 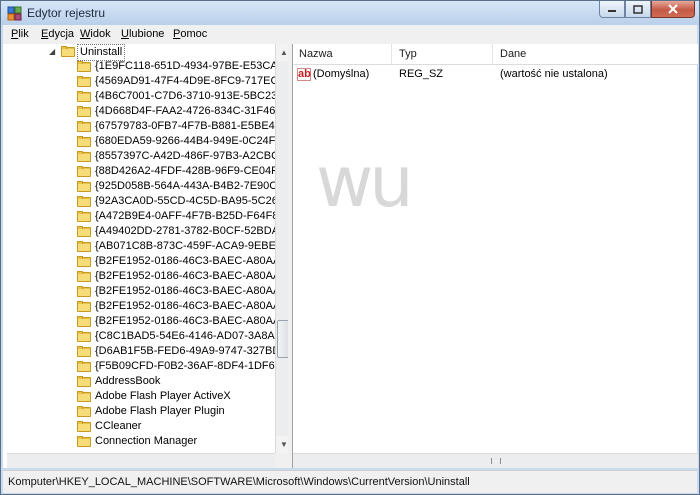 I want to click on menu-edit: Edycja, so click(x=57, y=34).